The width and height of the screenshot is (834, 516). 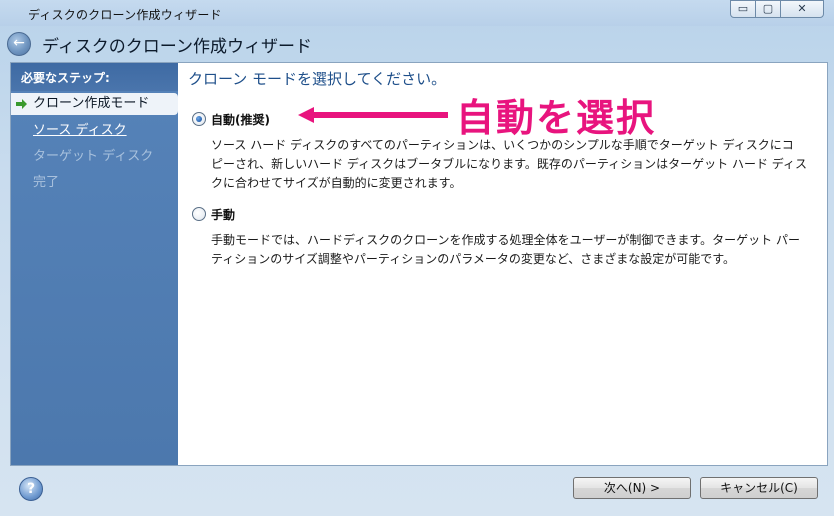 What do you see at coordinates (417, 491) in the screenshot?
I see `wizard-footer: ? 次へ(N) > キャンセル(C)` at bounding box center [417, 491].